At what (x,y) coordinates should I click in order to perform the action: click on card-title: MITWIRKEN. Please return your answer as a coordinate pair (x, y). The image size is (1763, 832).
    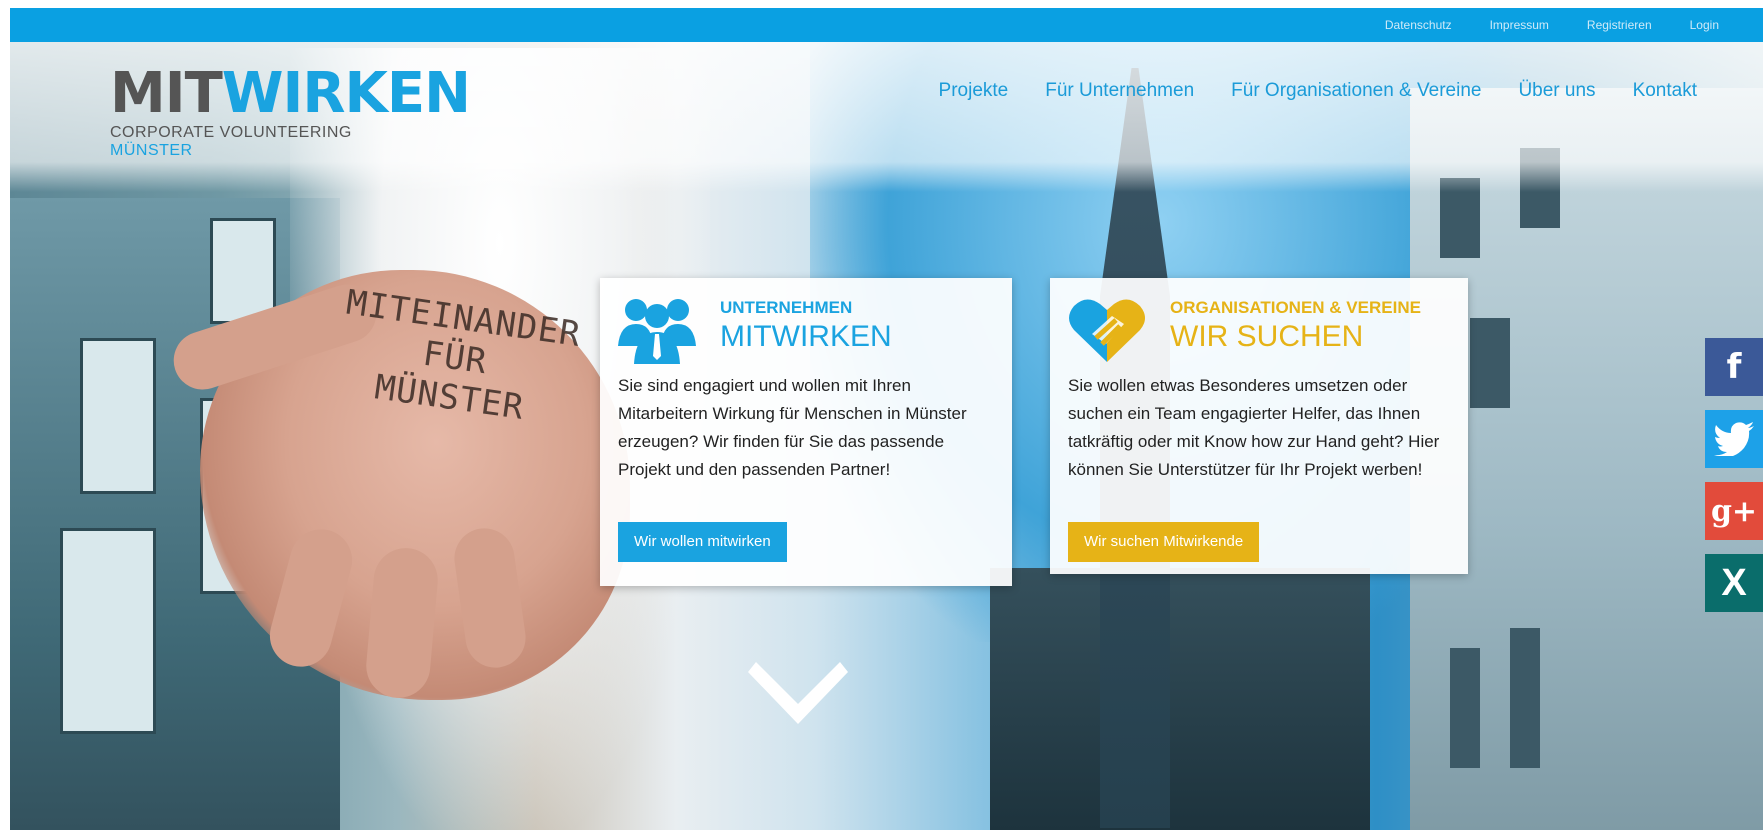
    Looking at the image, I should click on (806, 336).